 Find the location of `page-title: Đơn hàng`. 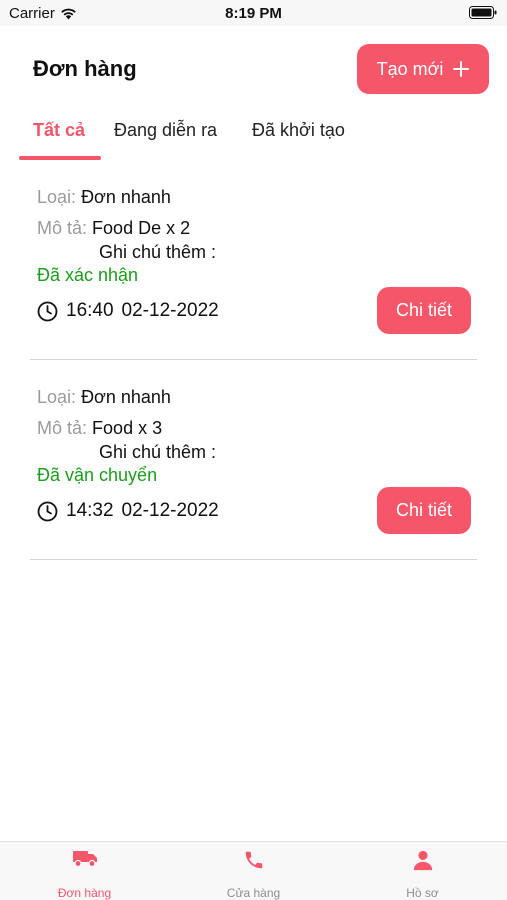

page-title: Đơn hàng is located at coordinates (85, 68).